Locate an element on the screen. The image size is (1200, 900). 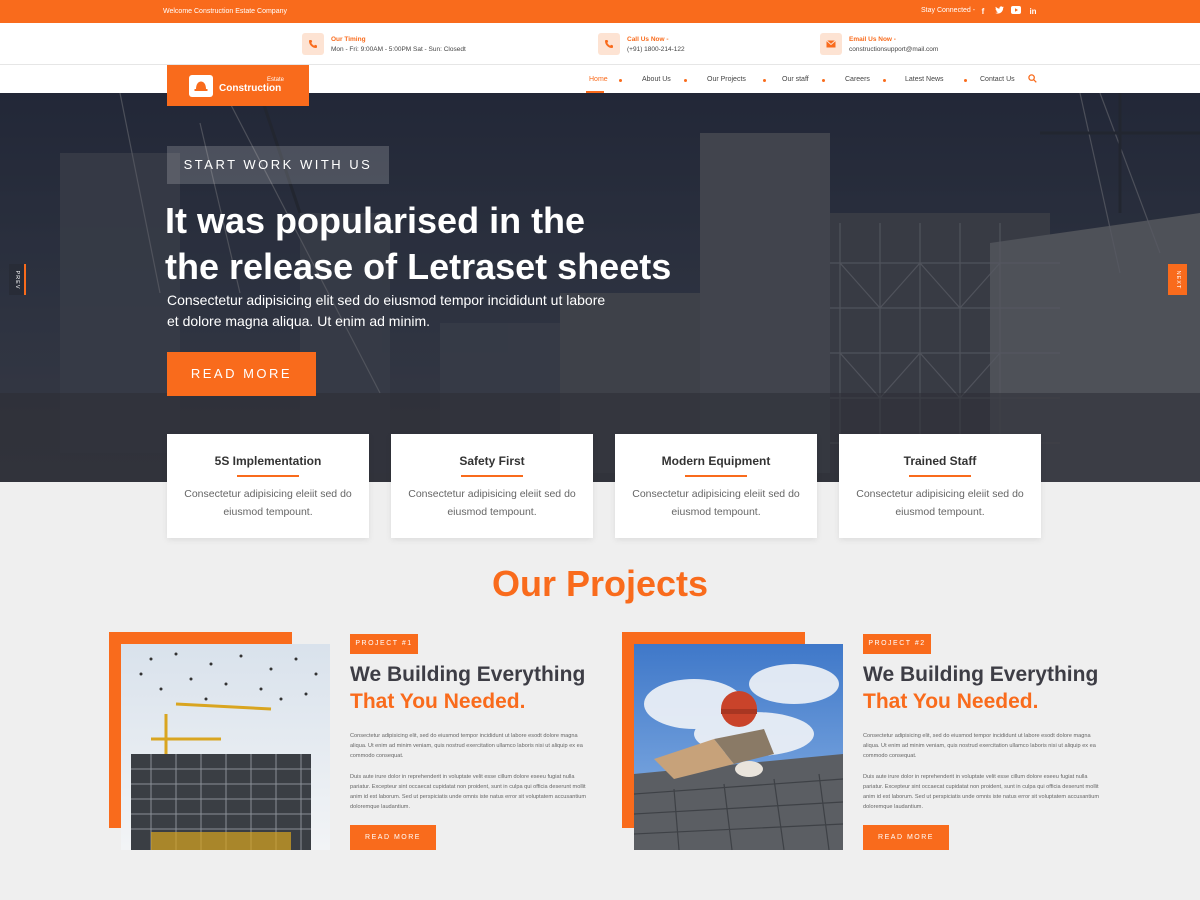
nav-projects: Our Projects is located at coordinates (726, 79).